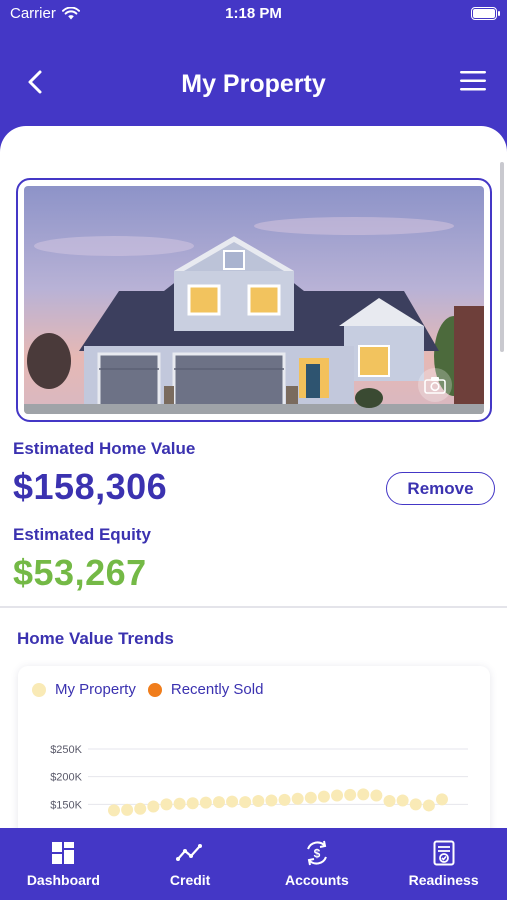  Describe the element at coordinates (80, 572) in the screenshot. I see `estimated-equity-value: $53,267` at that location.